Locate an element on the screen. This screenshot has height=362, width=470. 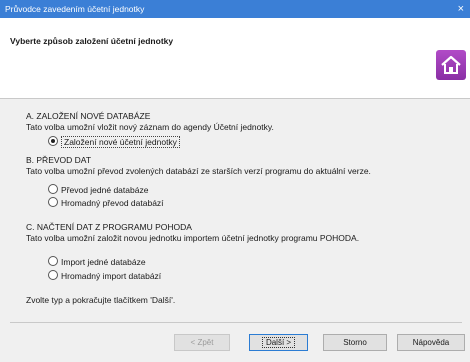
title-bar: Průvodce zavedením účetní jednotky × is located at coordinates (235, 9).